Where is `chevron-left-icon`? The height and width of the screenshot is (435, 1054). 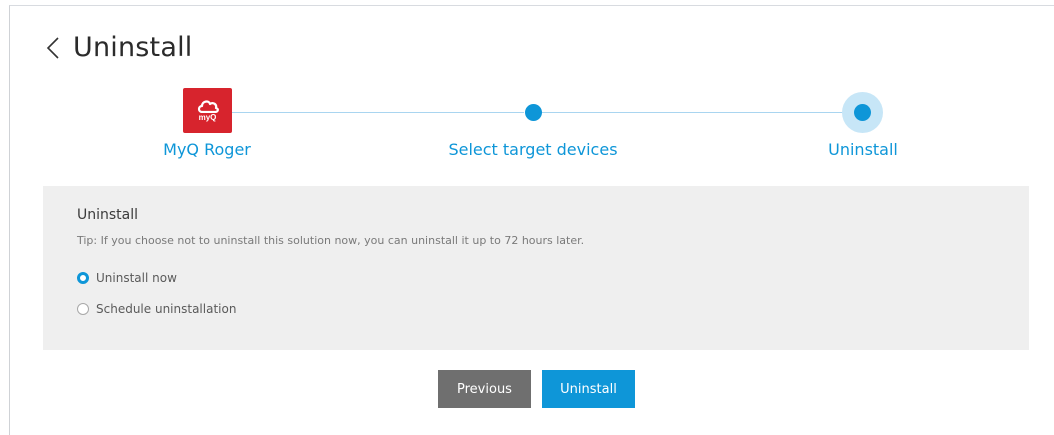
chevron-left-icon is located at coordinates (52, 47).